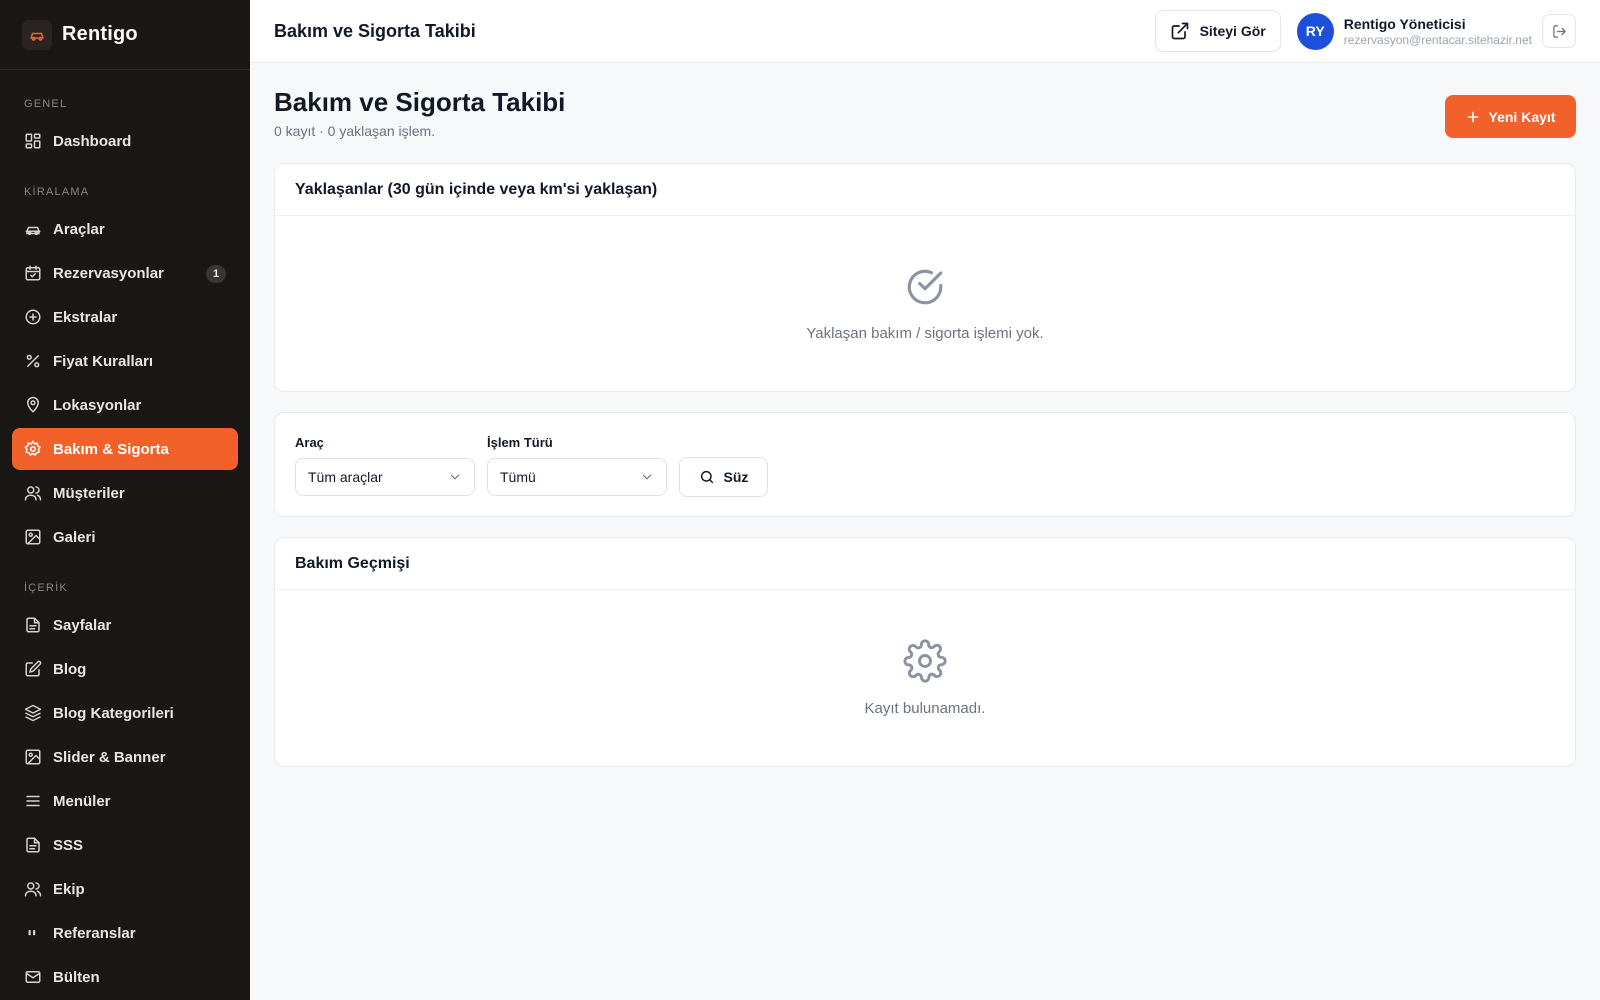  What do you see at coordinates (925, 333) in the screenshot?
I see `upcoming-empty-text: Yaklaşan bakım / sigorta işlemi yok.` at bounding box center [925, 333].